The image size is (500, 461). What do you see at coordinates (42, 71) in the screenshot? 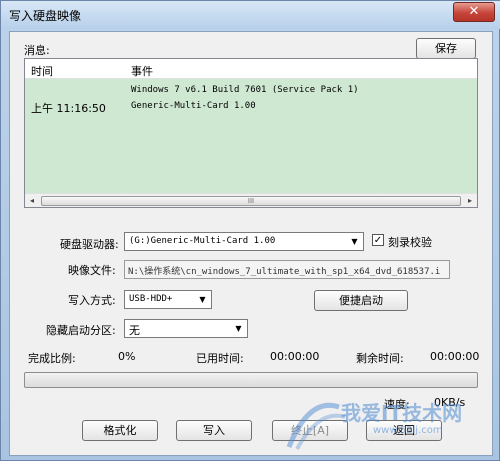
I see `column-time: 时间` at bounding box center [42, 71].